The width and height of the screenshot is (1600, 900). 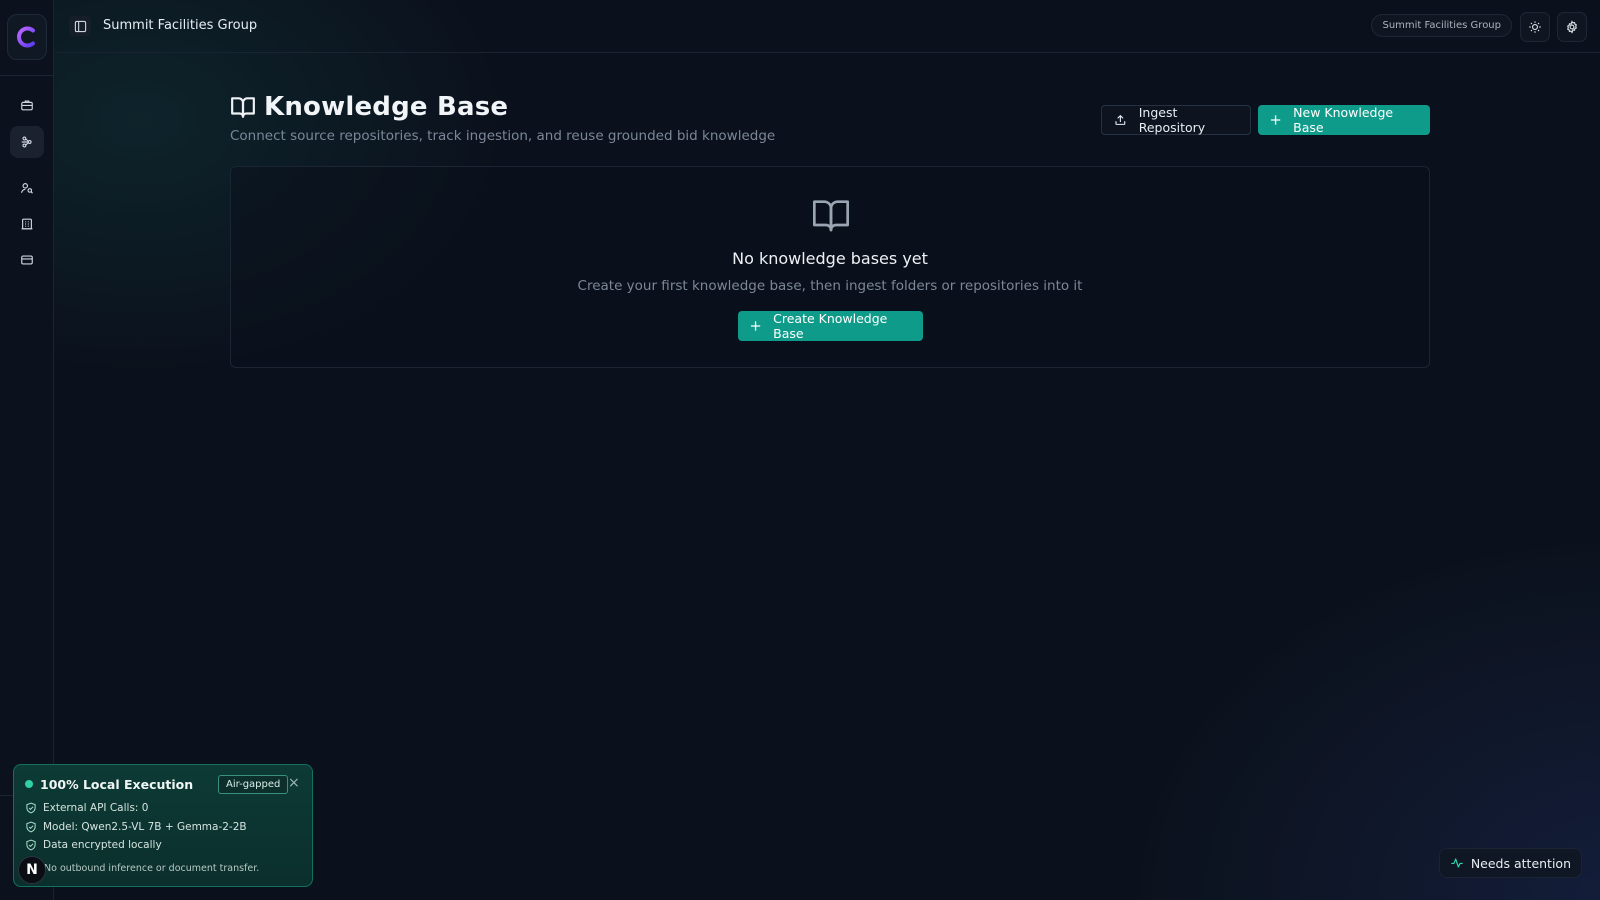 What do you see at coordinates (96, 808) in the screenshot?
I see `local-panel-row-text: External API Calls: 0` at bounding box center [96, 808].